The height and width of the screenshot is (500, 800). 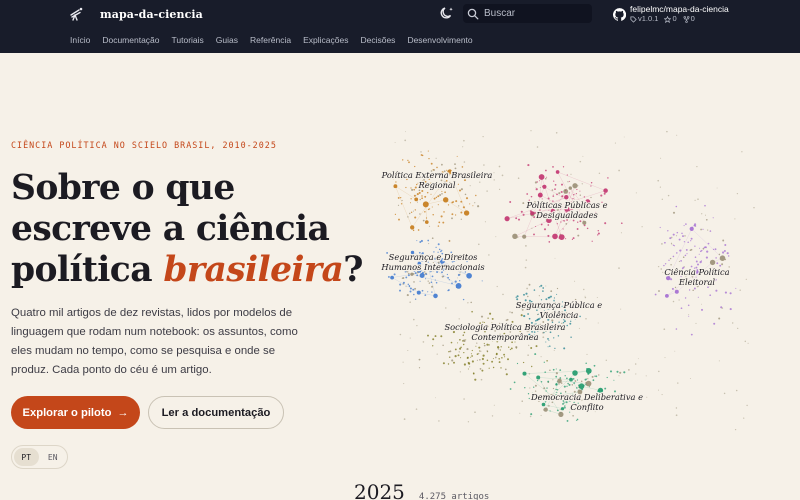 What do you see at coordinates (671, 14) in the screenshot?
I see `github-repo-link: felipelmc/mapa-da-ciencia v1.0.1 0 0` at bounding box center [671, 14].